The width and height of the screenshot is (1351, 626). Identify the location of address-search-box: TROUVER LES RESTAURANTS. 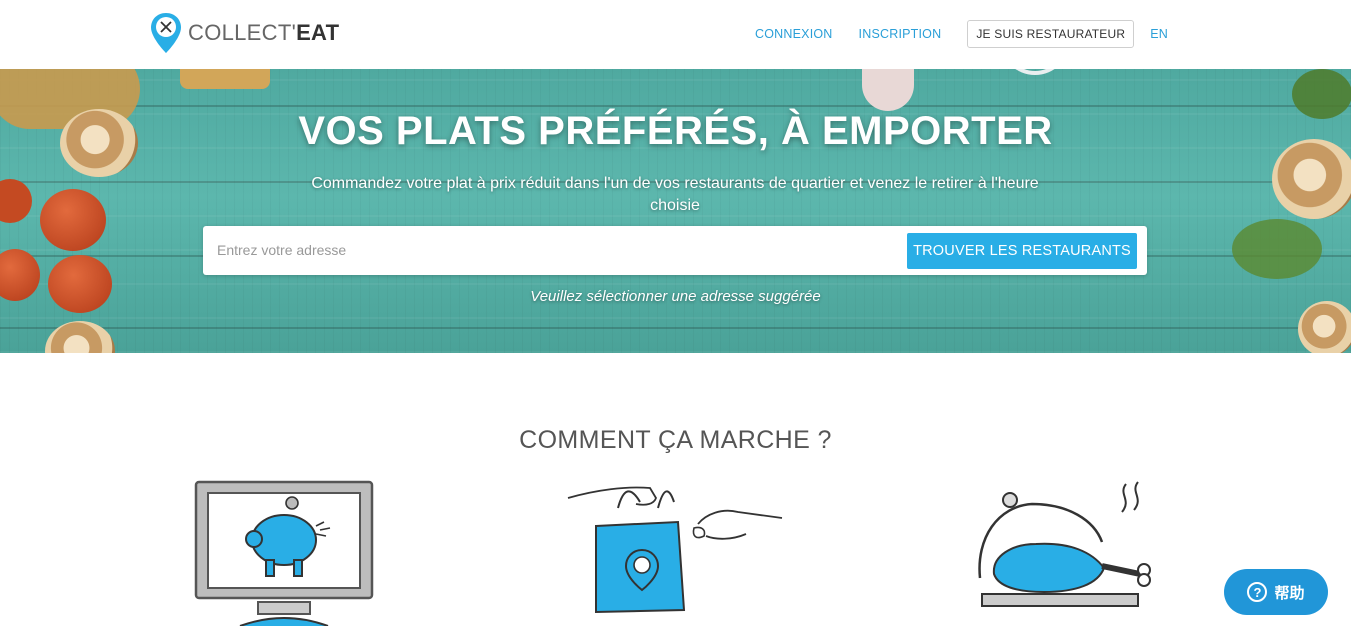
(675, 250).